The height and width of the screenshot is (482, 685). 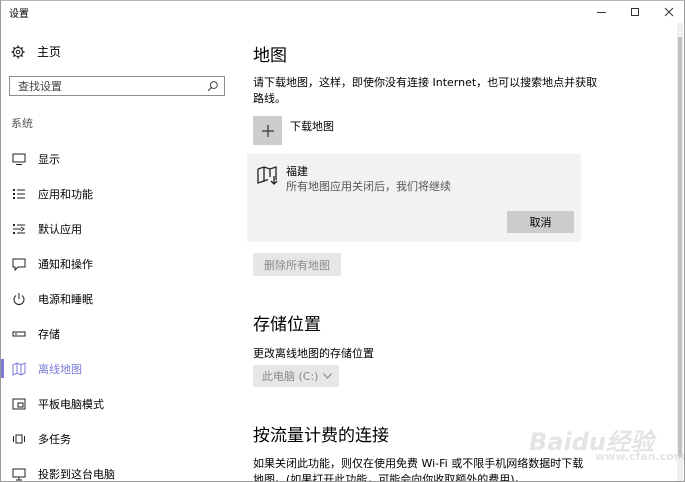 What do you see at coordinates (117, 298) in the screenshot?
I see `sidebar-item-power: 电源和睡眠` at bounding box center [117, 298].